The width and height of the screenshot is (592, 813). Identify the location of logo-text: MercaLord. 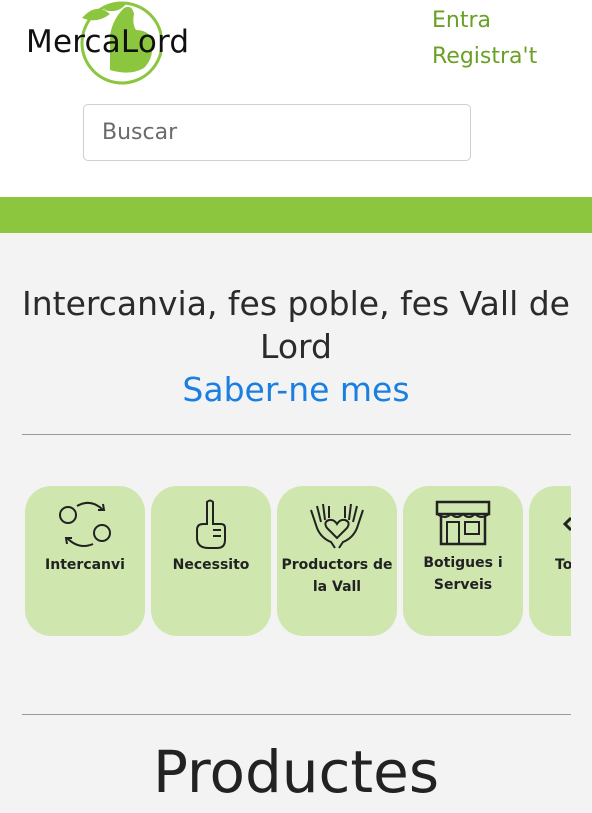
(108, 42).